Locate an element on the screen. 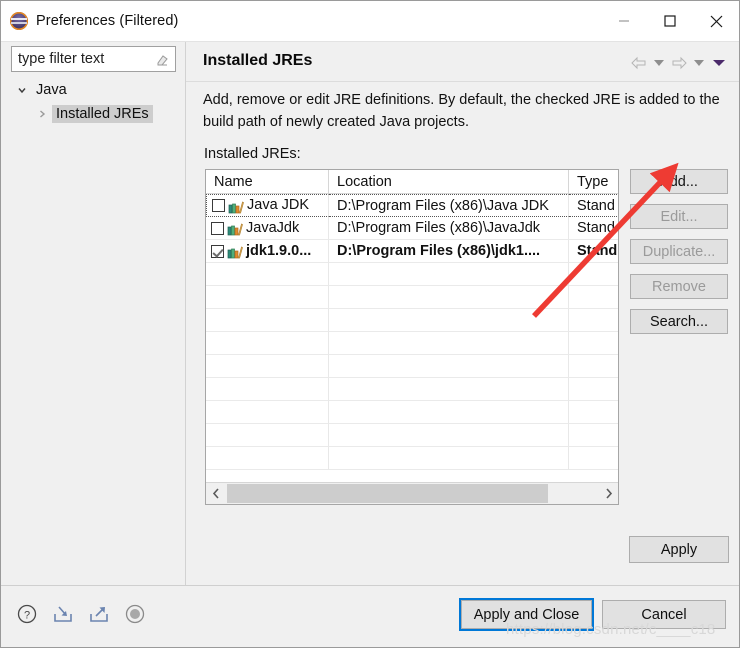  jre-name-text: Java JDK is located at coordinates (278, 205).